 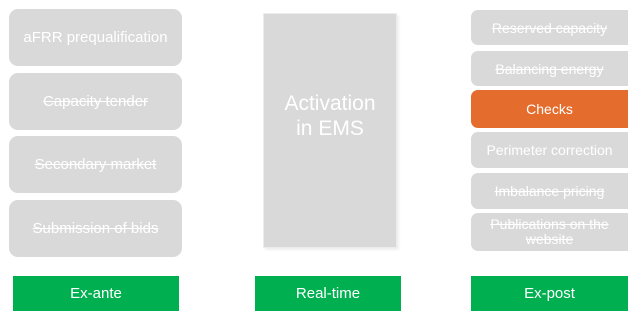 What do you see at coordinates (549, 68) in the screenshot?
I see `ex-post-item-balancing-energy: Balancing energy` at bounding box center [549, 68].